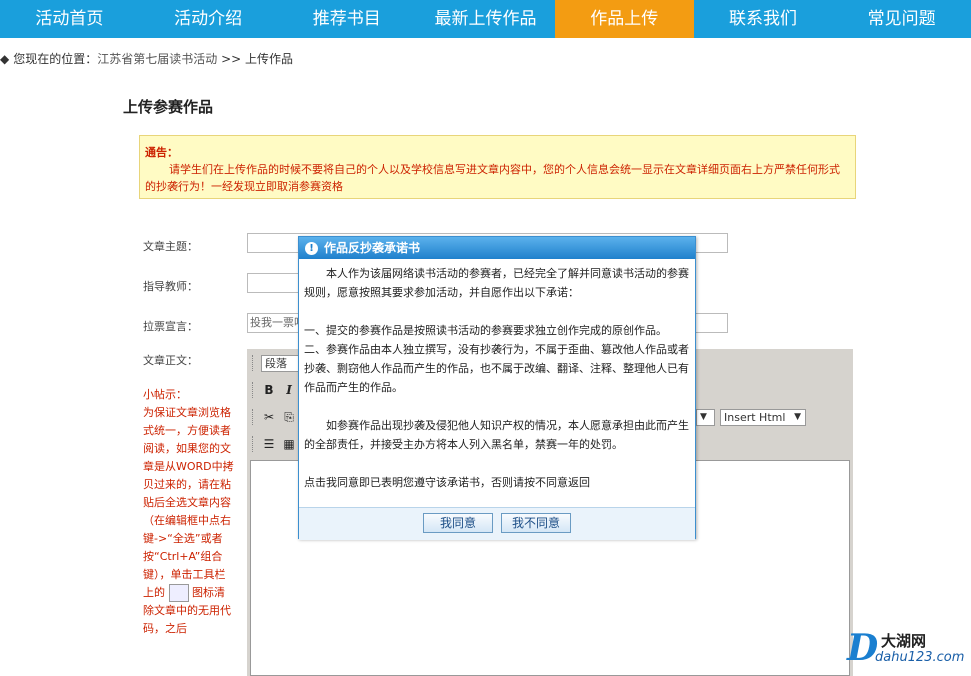 The width and height of the screenshot is (971, 676). Describe the element at coordinates (901, 19) in the screenshot. I see `nav-item-faq: 常见问题` at that location.